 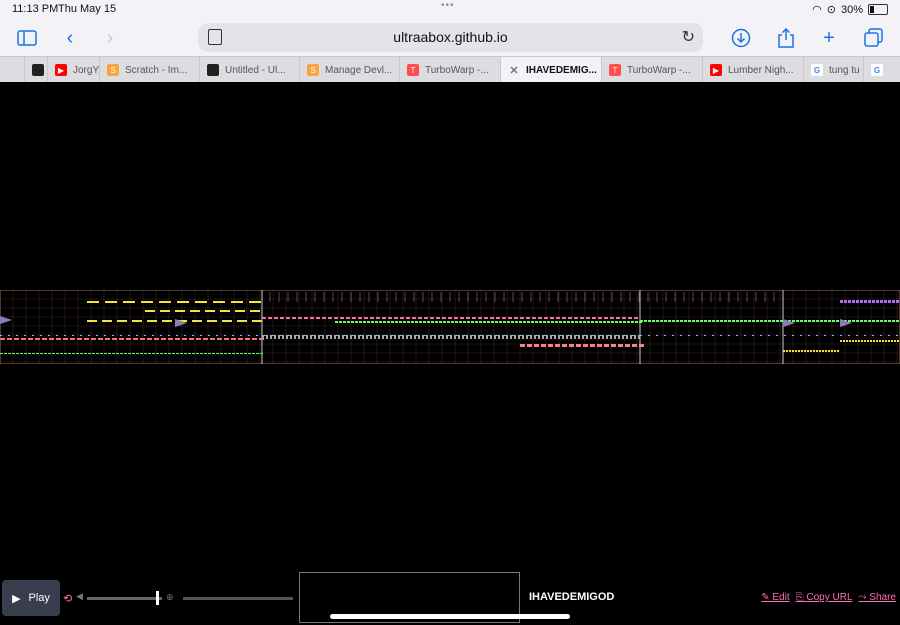 I want to click on forward-button: ›, so click(x=110, y=38).